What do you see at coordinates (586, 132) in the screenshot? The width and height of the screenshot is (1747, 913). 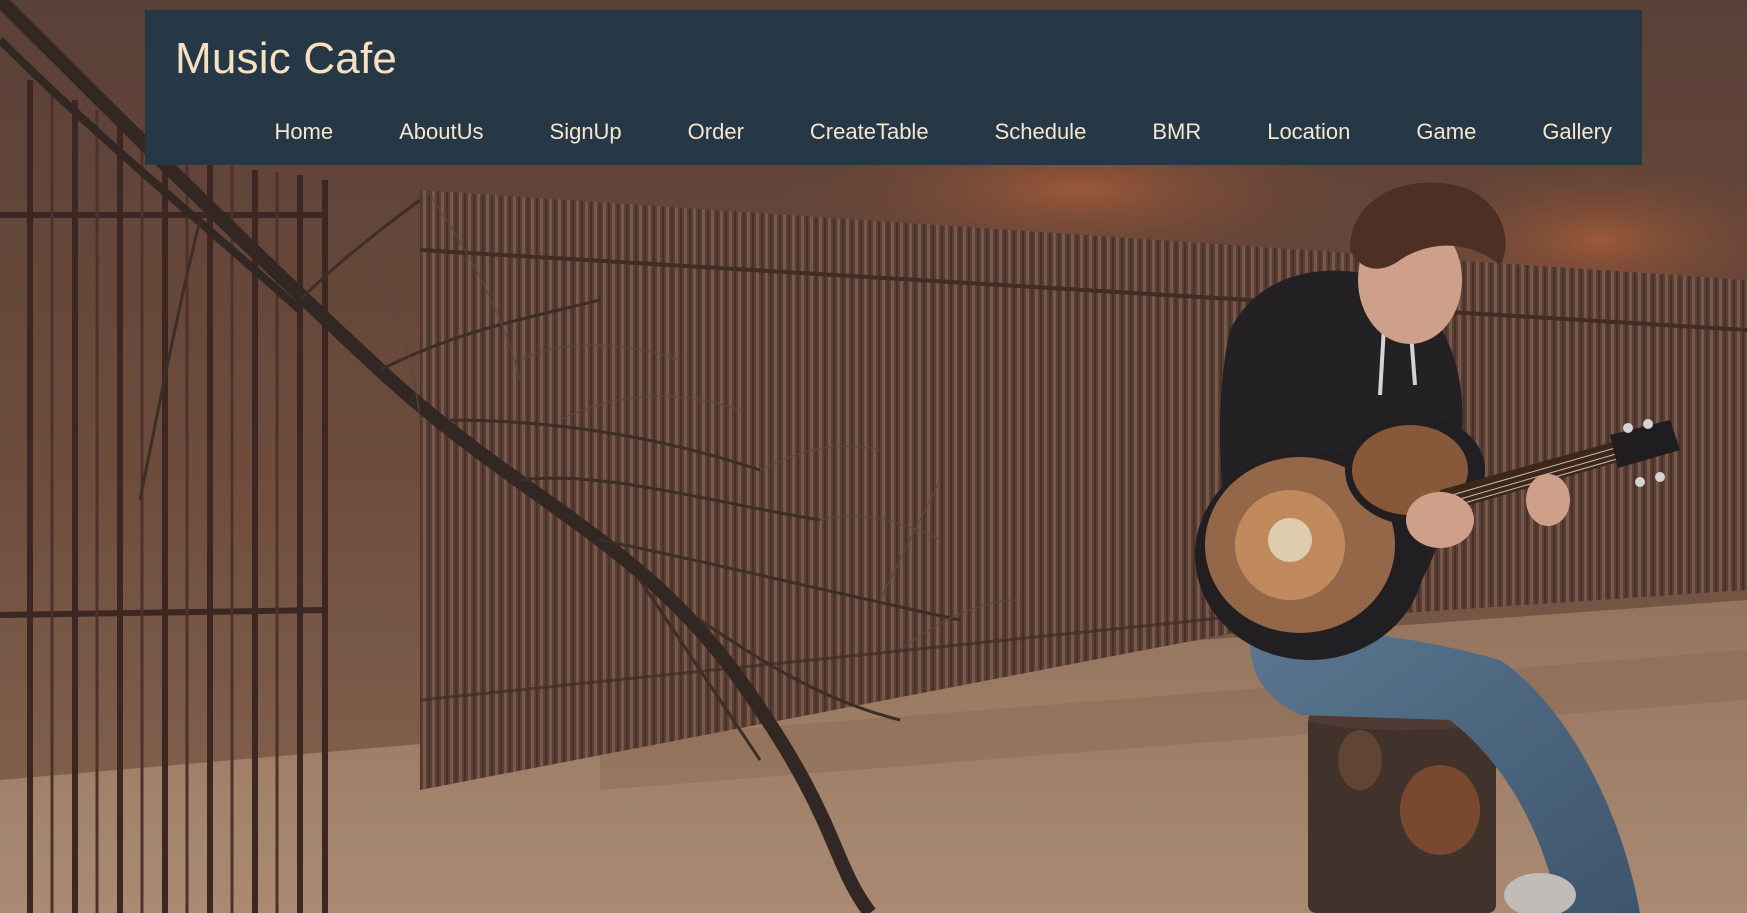 I see `nav-link-sign-up: SignUp` at bounding box center [586, 132].